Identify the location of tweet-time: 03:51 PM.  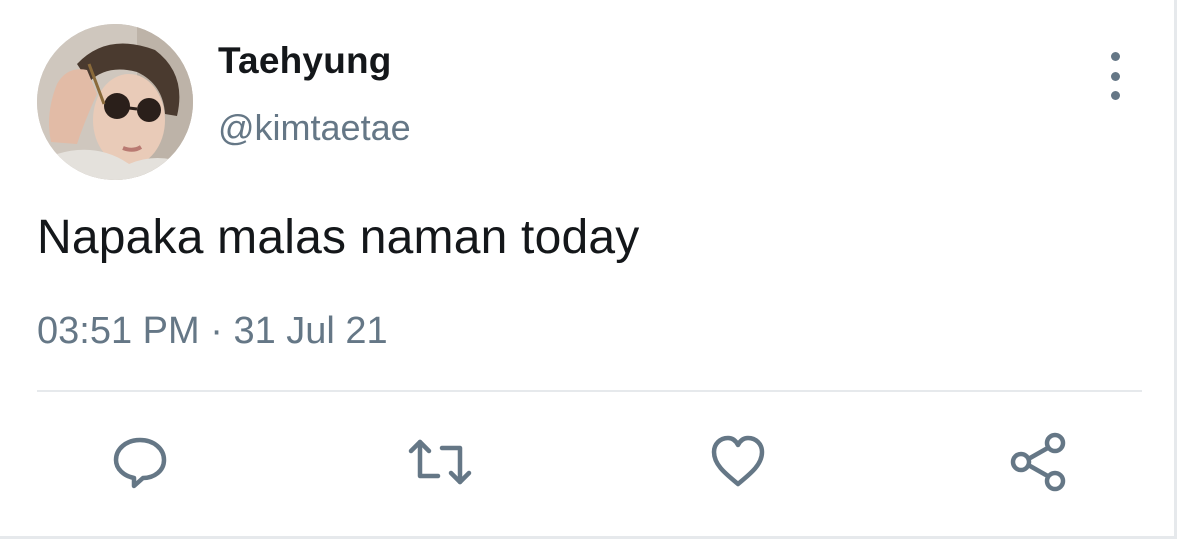
(118, 331).